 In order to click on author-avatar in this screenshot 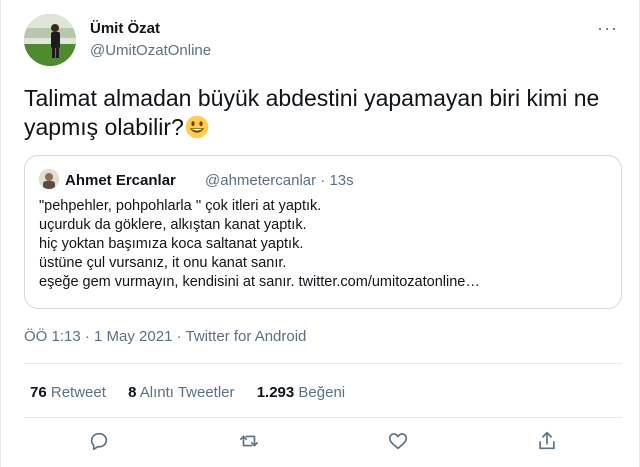, I will do `click(50, 40)`.